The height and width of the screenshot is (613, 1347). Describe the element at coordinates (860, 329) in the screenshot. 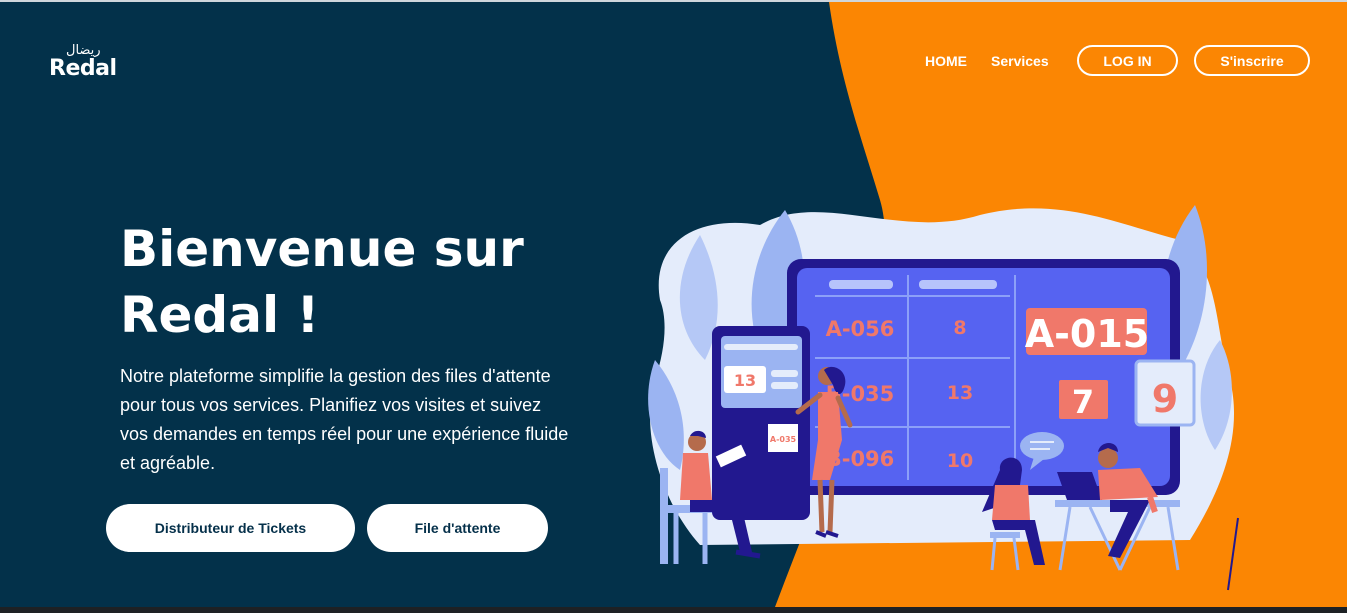

I see `board-row1-ticket: A-056` at that location.